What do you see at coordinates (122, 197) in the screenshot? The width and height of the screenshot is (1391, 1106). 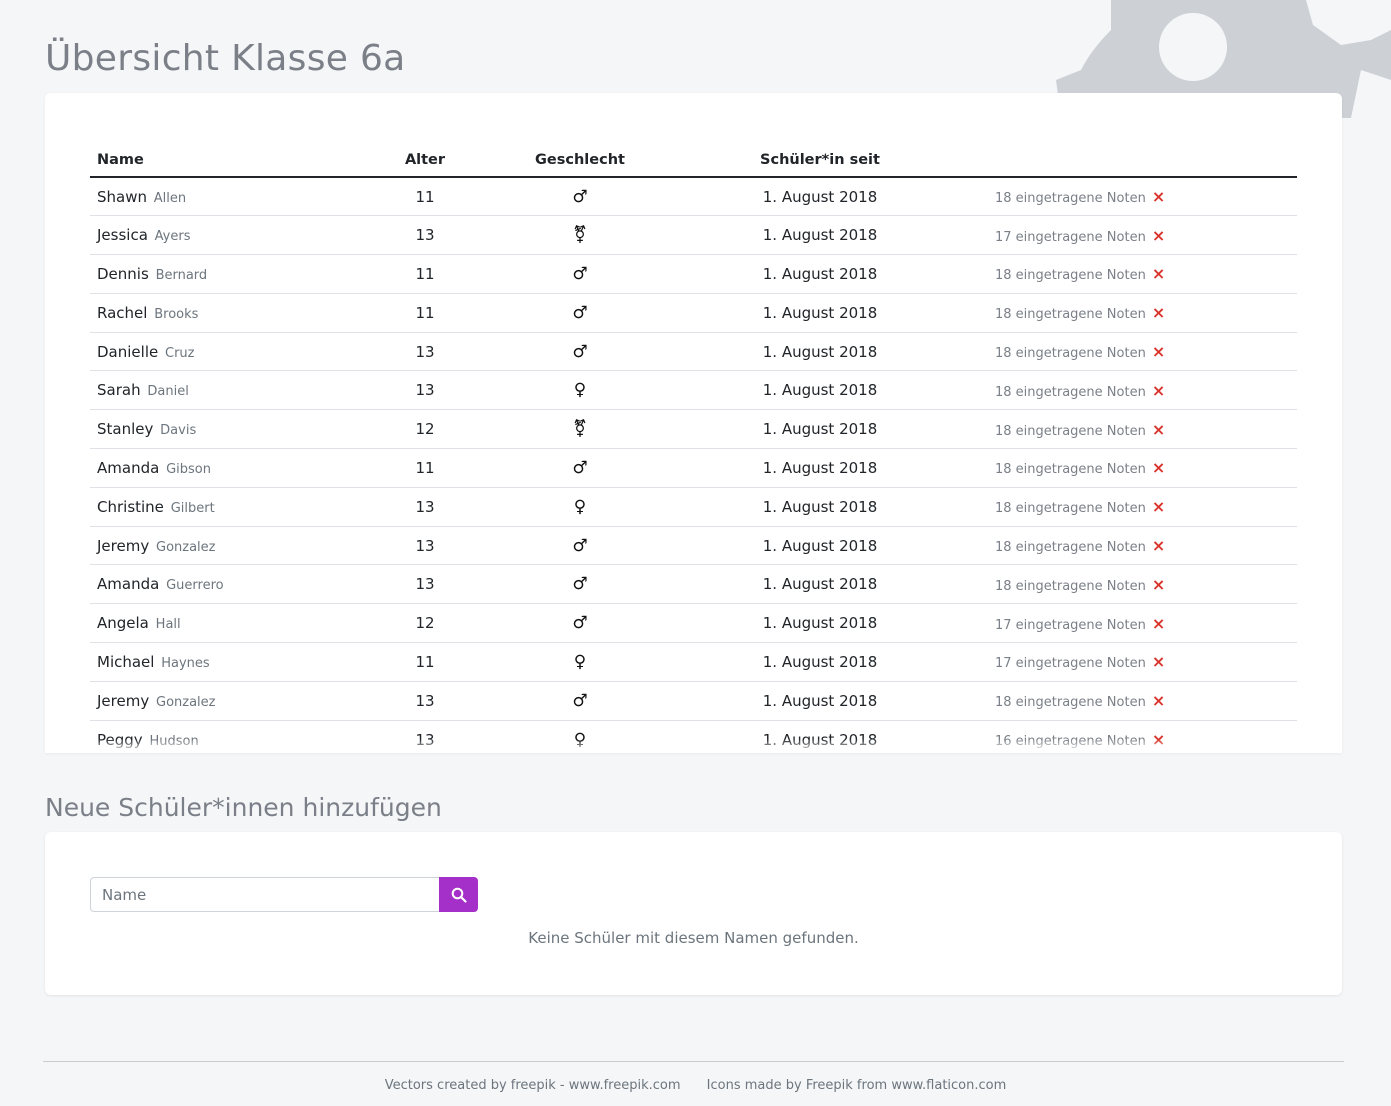 I see `first-name: Shawn` at bounding box center [122, 197].